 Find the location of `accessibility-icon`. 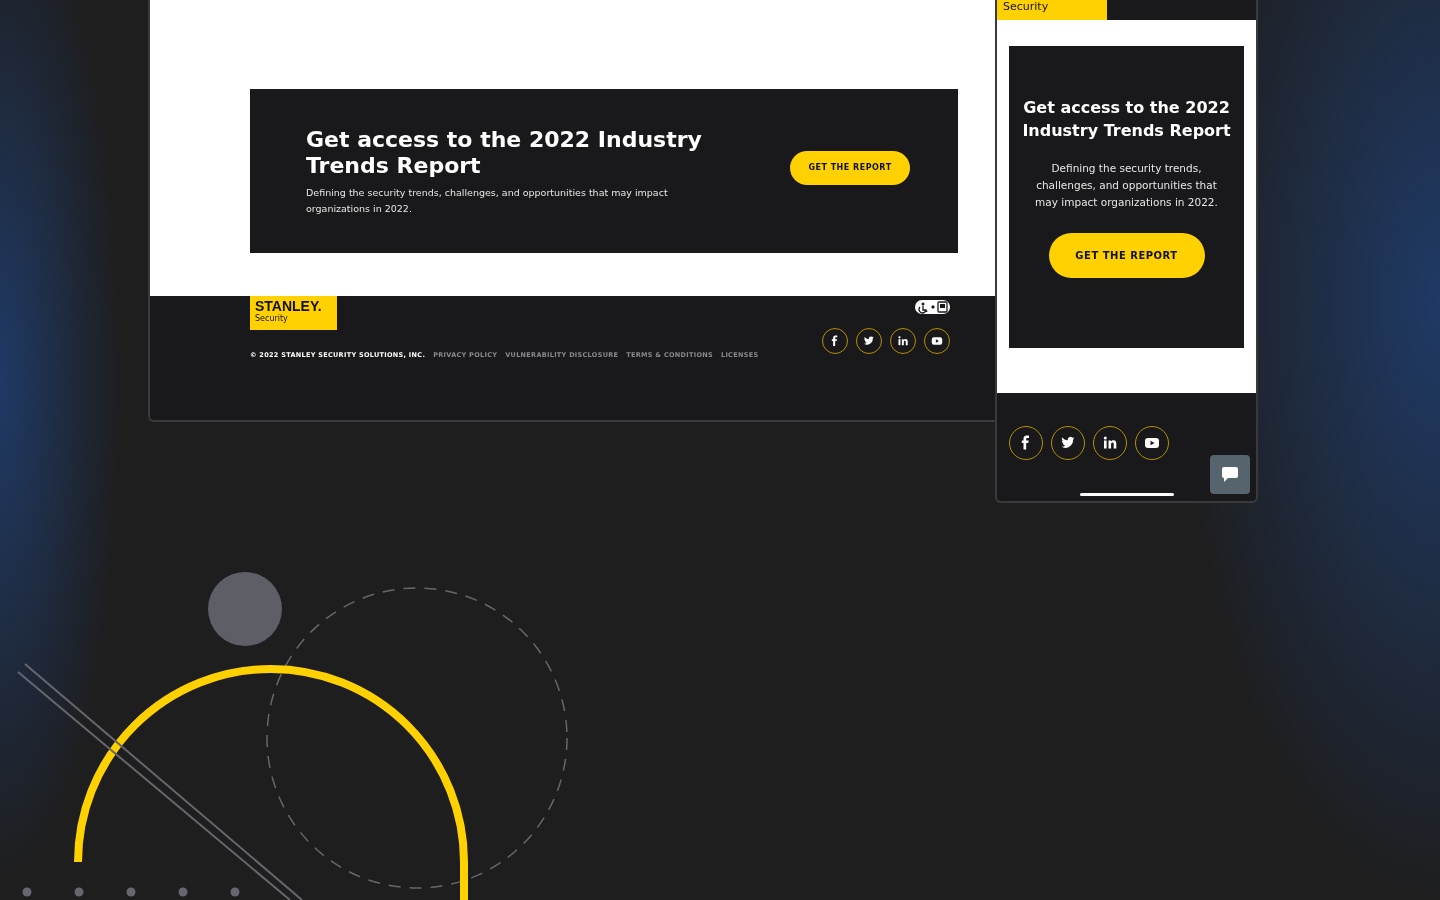

accessibility-icon is located at coordinates (932, 307).